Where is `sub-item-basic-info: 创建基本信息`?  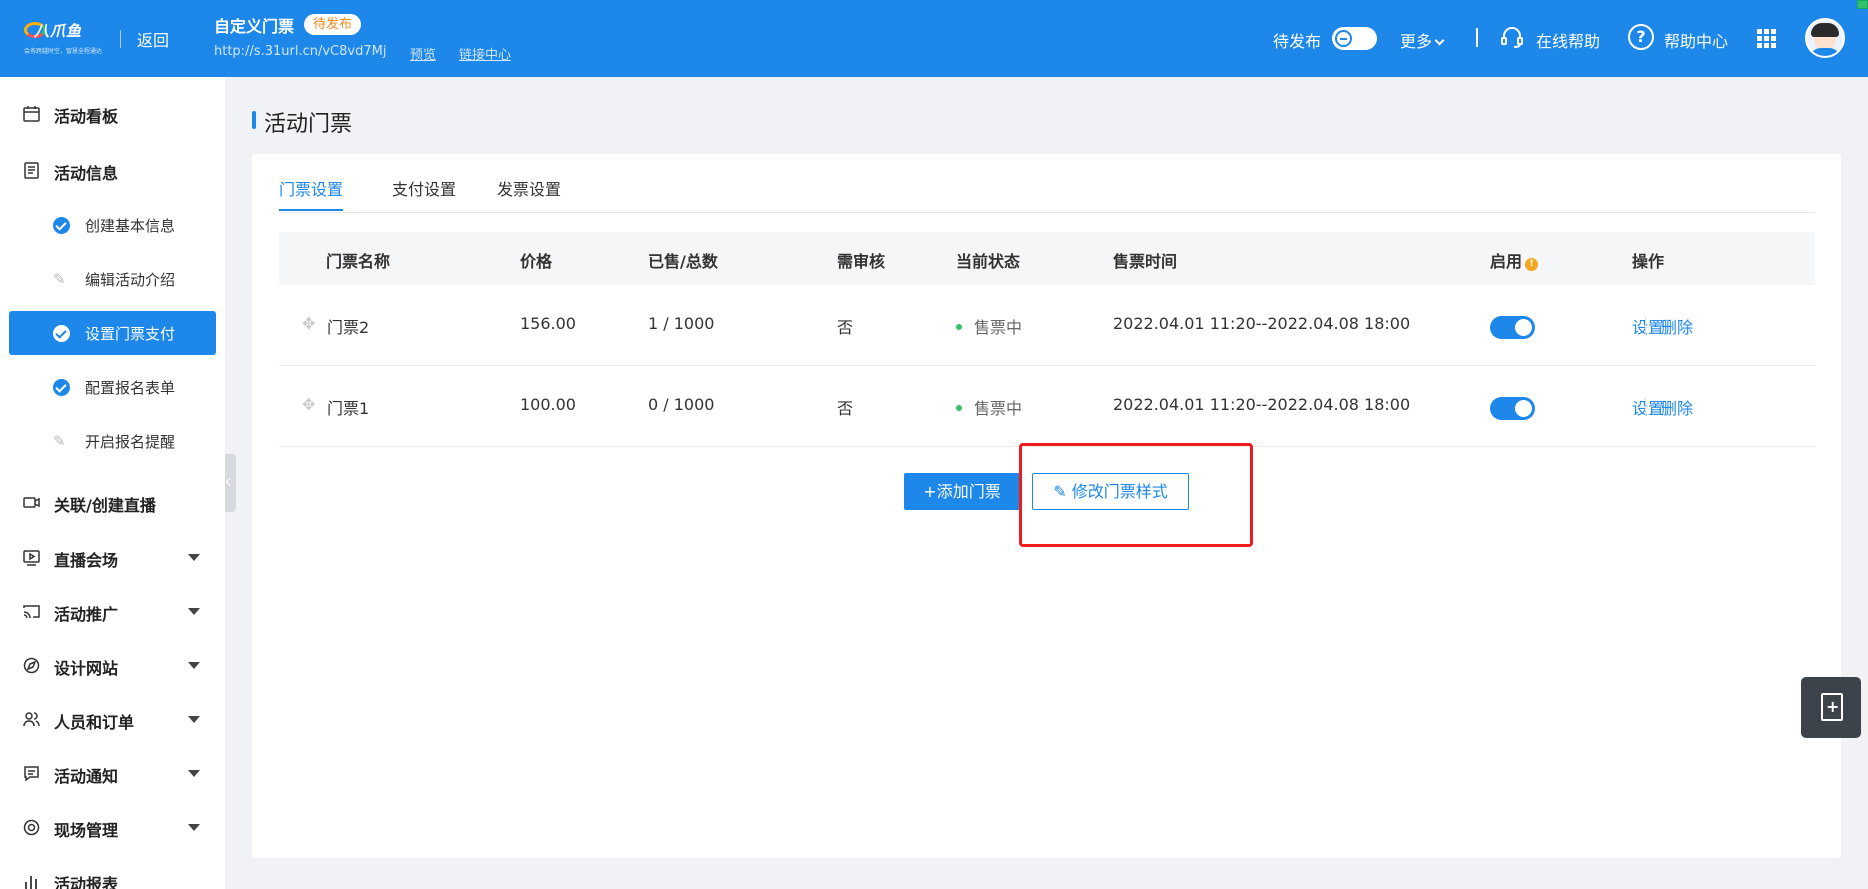
sub-item-basic-info: 创建基本信息 is located at coordinates (112, 225).